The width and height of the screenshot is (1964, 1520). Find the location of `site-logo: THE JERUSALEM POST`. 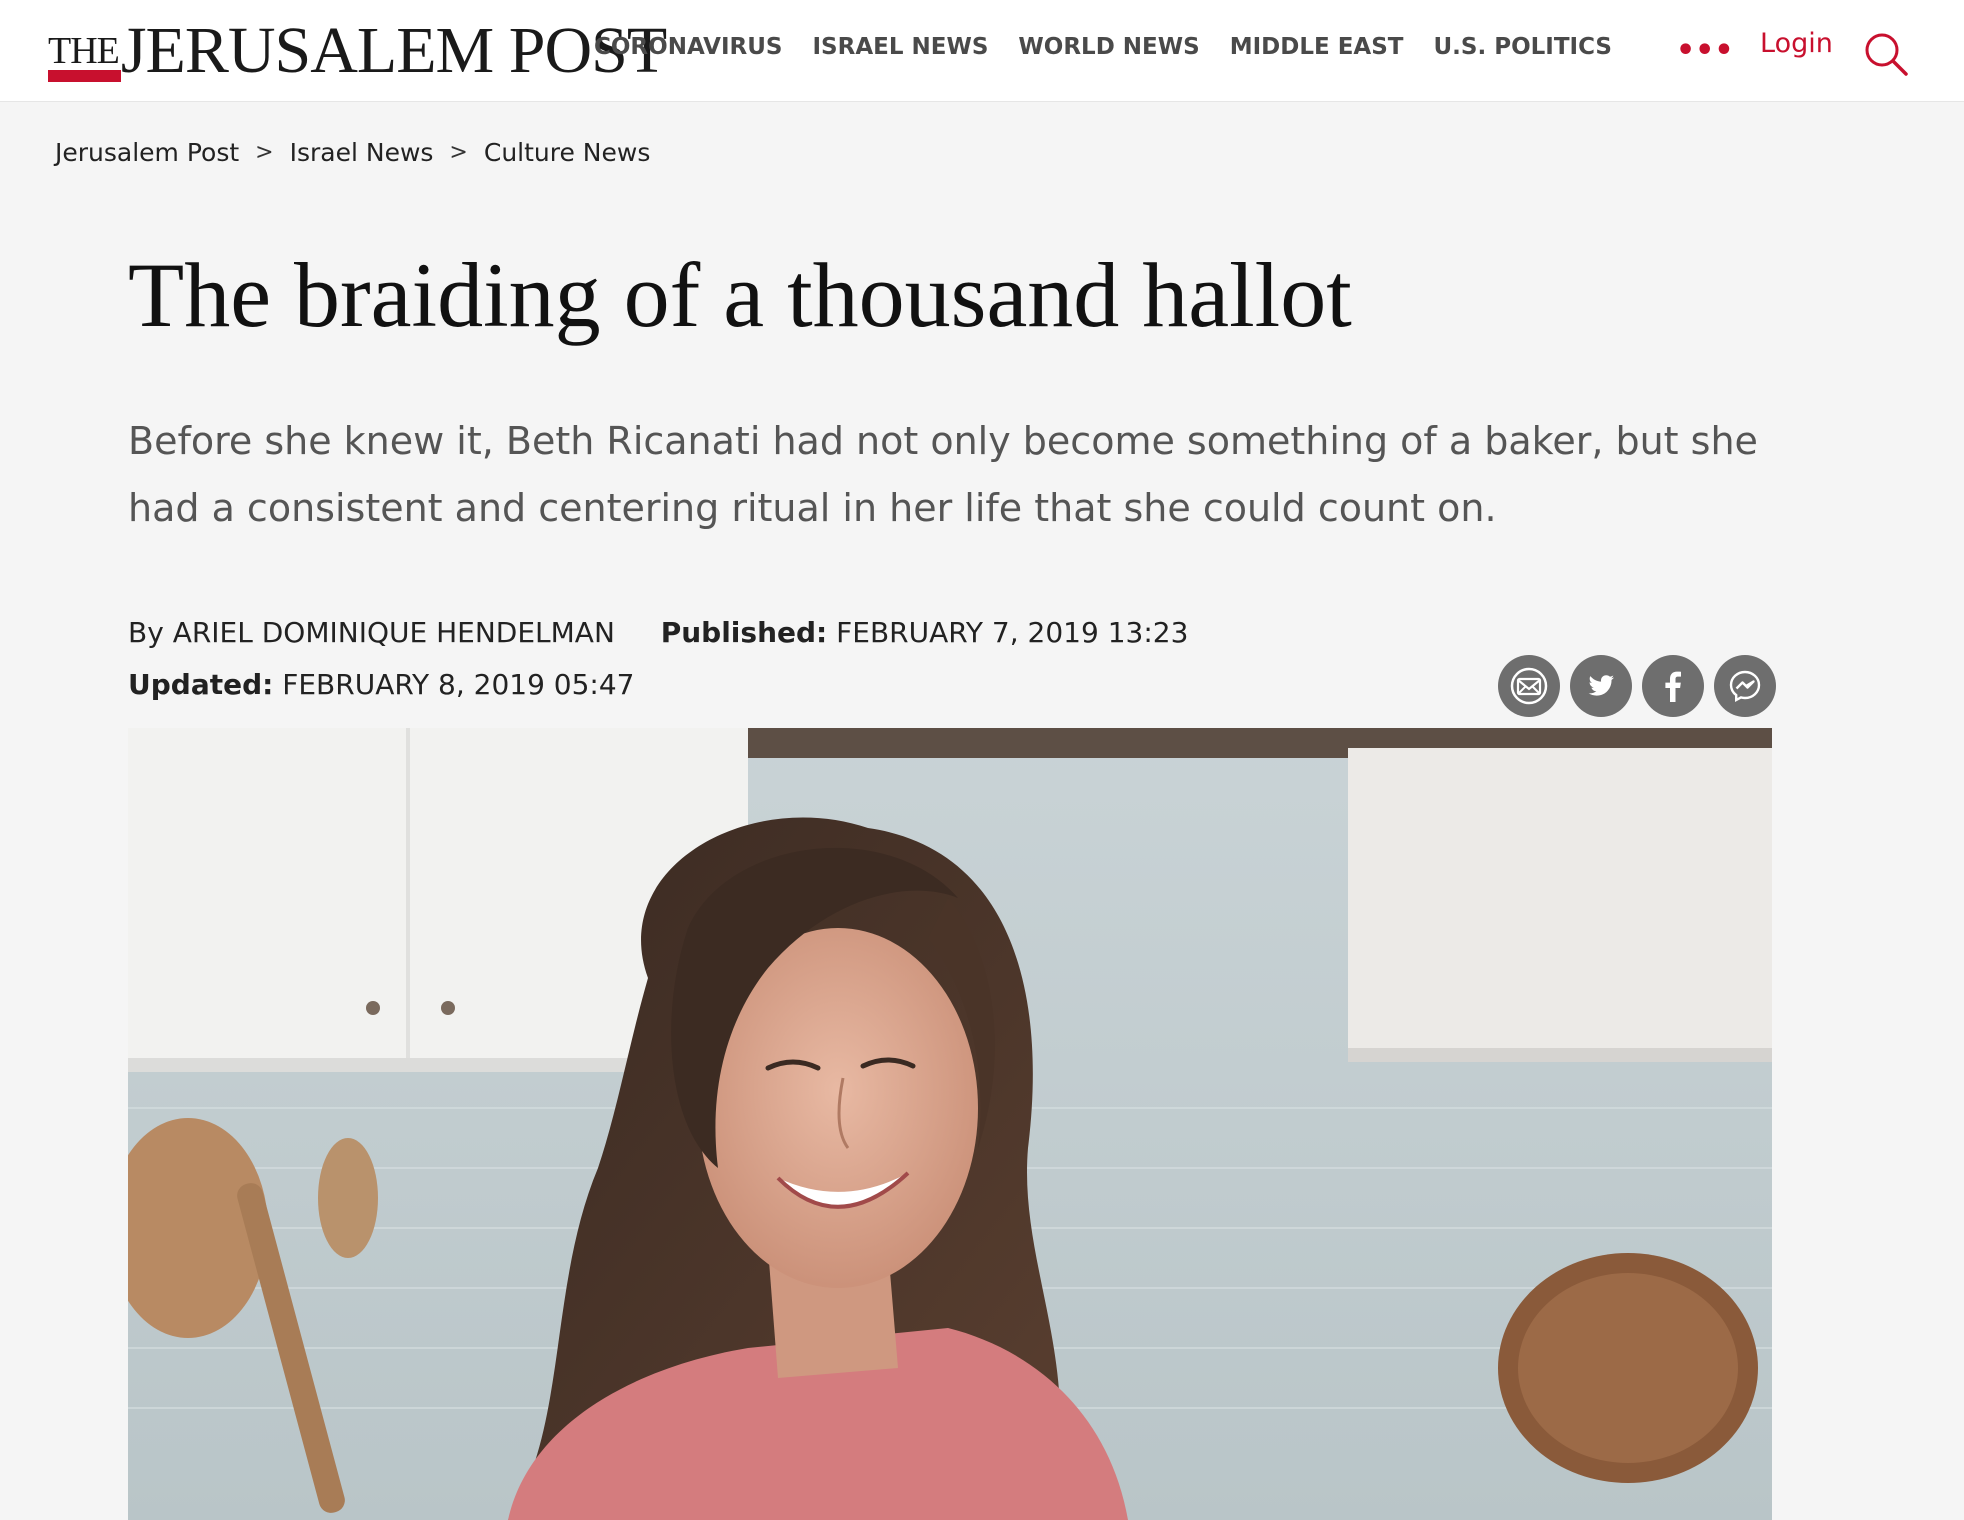

site-logo: THE JERUSALEM POST is located at coordinates (357, 50).